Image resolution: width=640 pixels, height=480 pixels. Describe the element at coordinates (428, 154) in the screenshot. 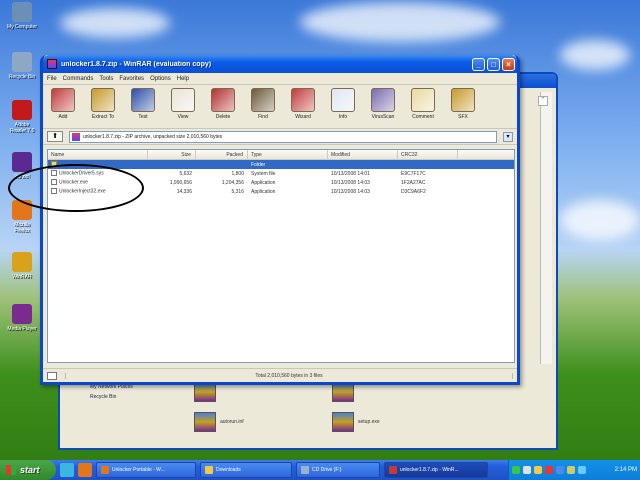

I see `column-header-crc32: CRC32` at that location.